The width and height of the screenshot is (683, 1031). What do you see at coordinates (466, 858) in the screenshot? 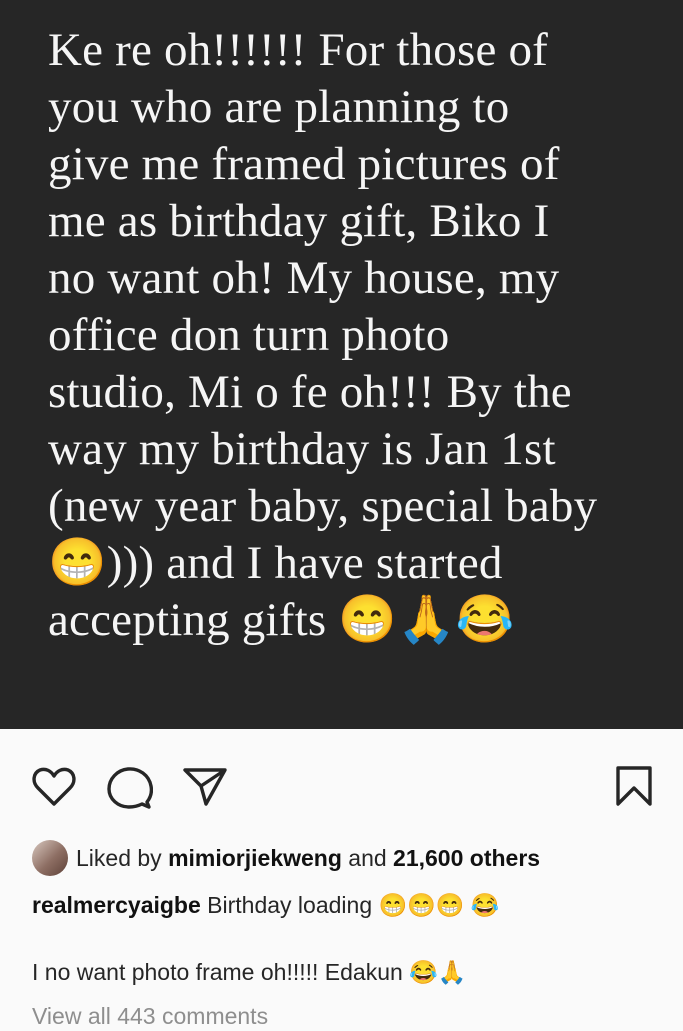
I see `likes-count: 21,600 others` at bounding box center [466, 858].